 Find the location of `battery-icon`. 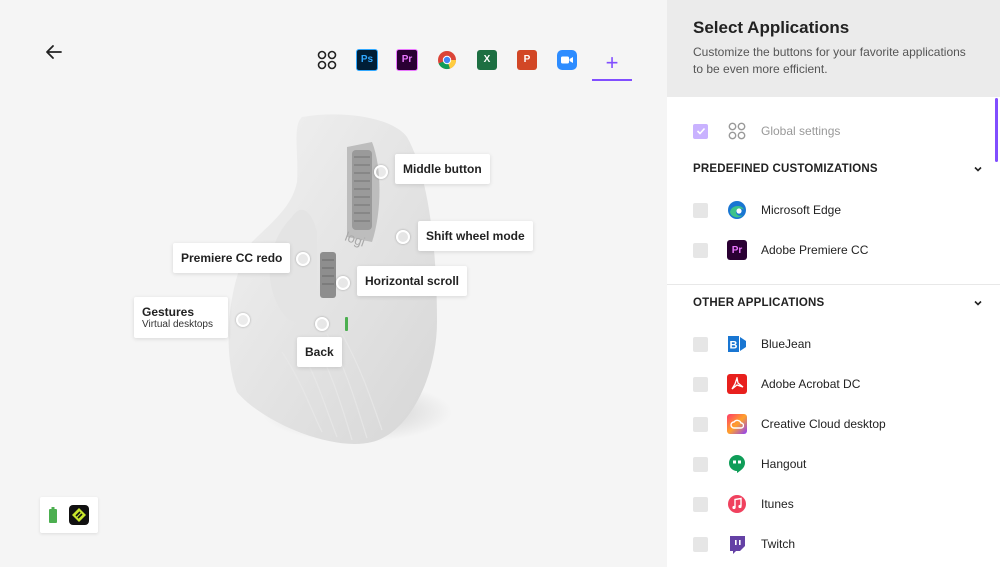

battery-icon is located at coordinates (53, 515).